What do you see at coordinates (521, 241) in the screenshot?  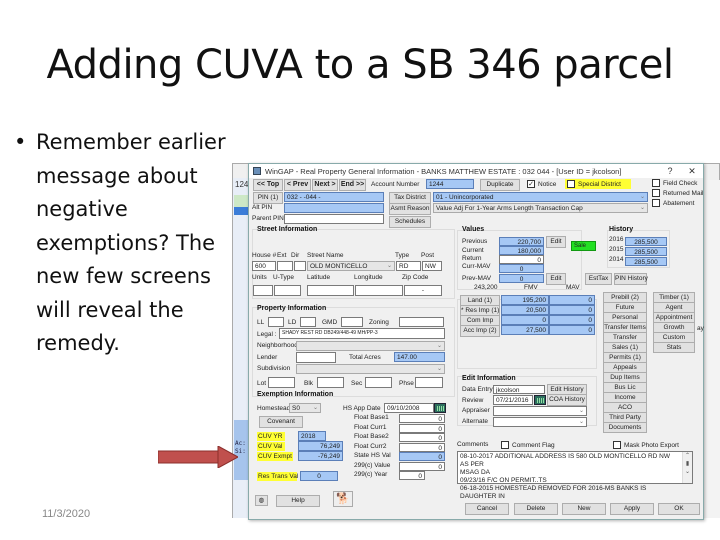 I see `previous-value-field: 220,700` at bounding box center [521, 241].